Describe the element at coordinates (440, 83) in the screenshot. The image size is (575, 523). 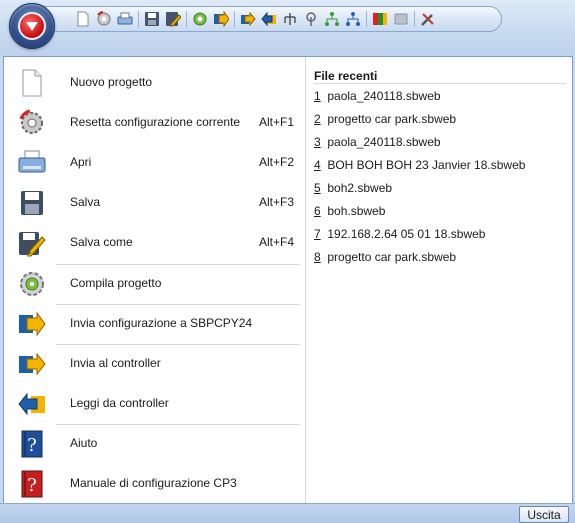
I see `recent-files-divider` at that location.